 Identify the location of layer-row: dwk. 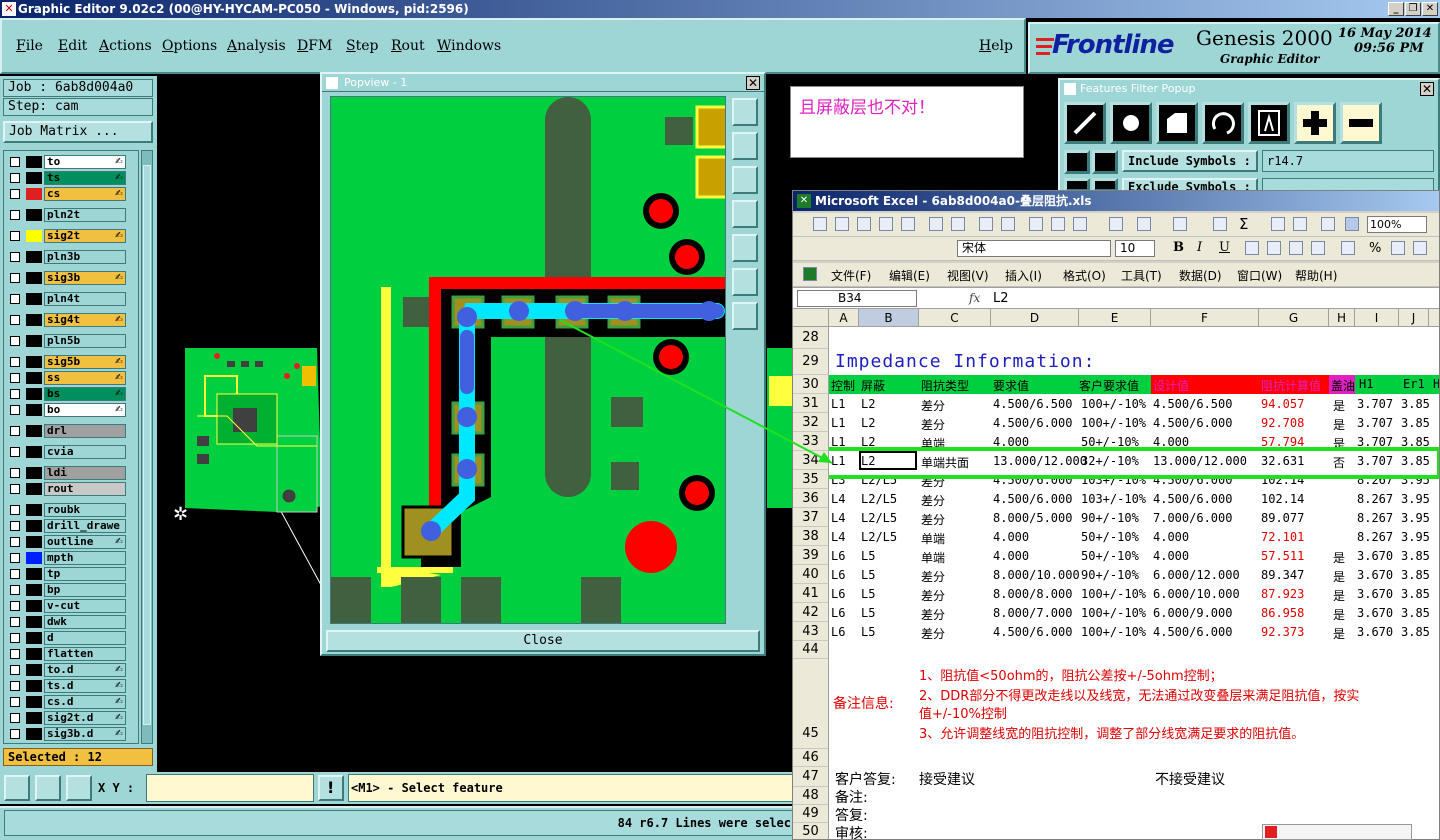
(67, 622).